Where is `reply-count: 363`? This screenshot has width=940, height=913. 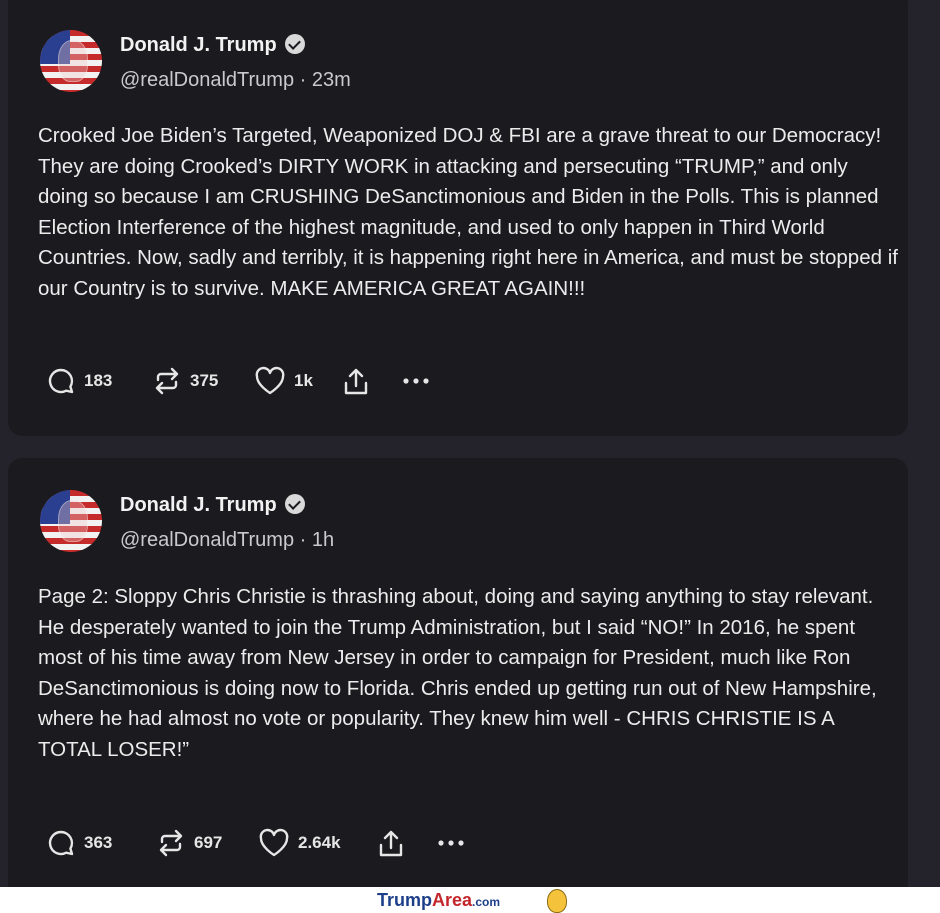 reply-count: 363 is located at coordinates (98, 842).